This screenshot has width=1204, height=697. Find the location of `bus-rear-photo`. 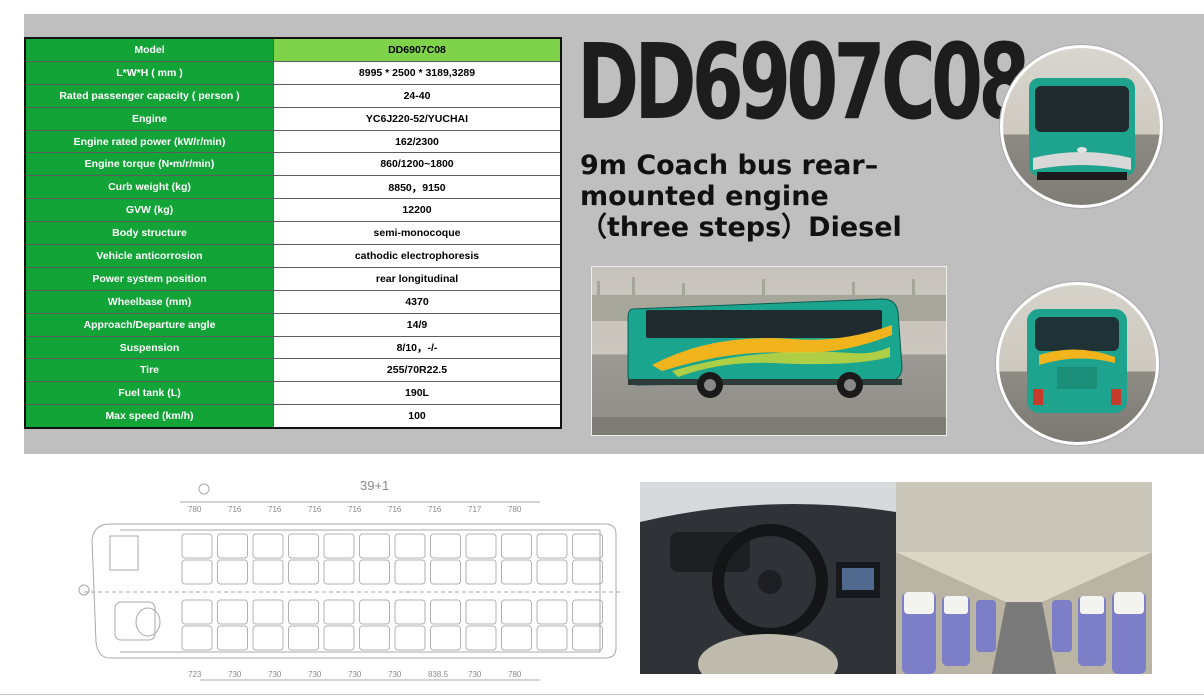

bus-rear-photo is located at coordinates (1077, 363).